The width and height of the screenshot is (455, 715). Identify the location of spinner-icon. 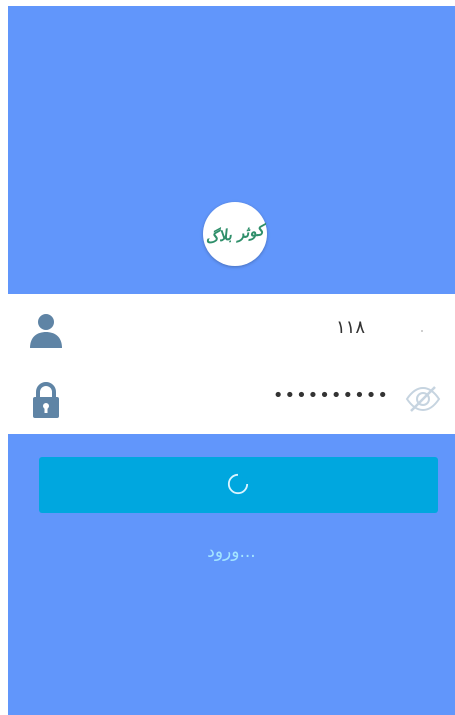
(238, 484).